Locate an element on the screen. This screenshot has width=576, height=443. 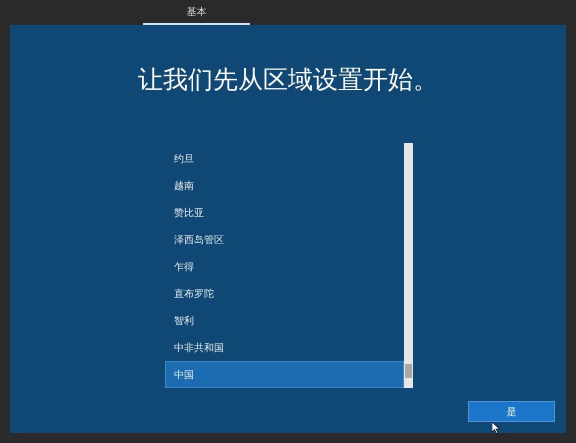
region-list-item: 赞比亚 is located at coordinates (284, 212).